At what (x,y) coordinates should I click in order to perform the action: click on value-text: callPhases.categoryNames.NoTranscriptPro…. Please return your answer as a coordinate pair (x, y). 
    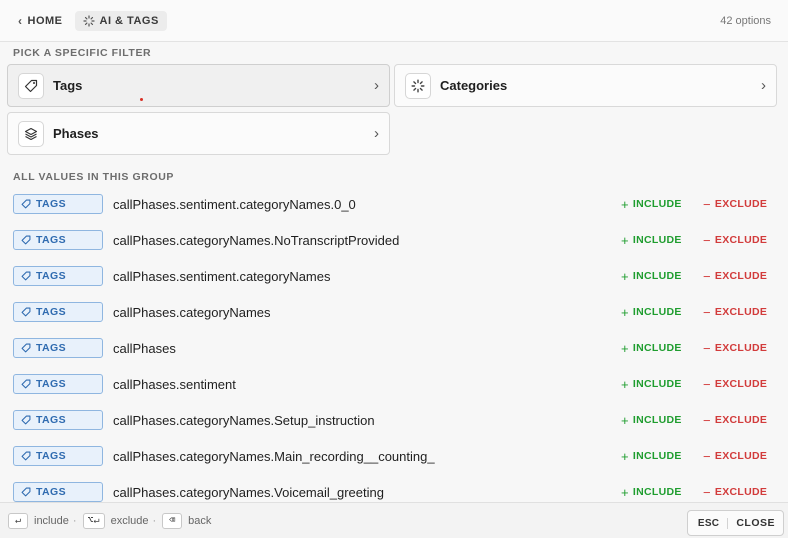
    Looking at the image, I should click on (256, 240).